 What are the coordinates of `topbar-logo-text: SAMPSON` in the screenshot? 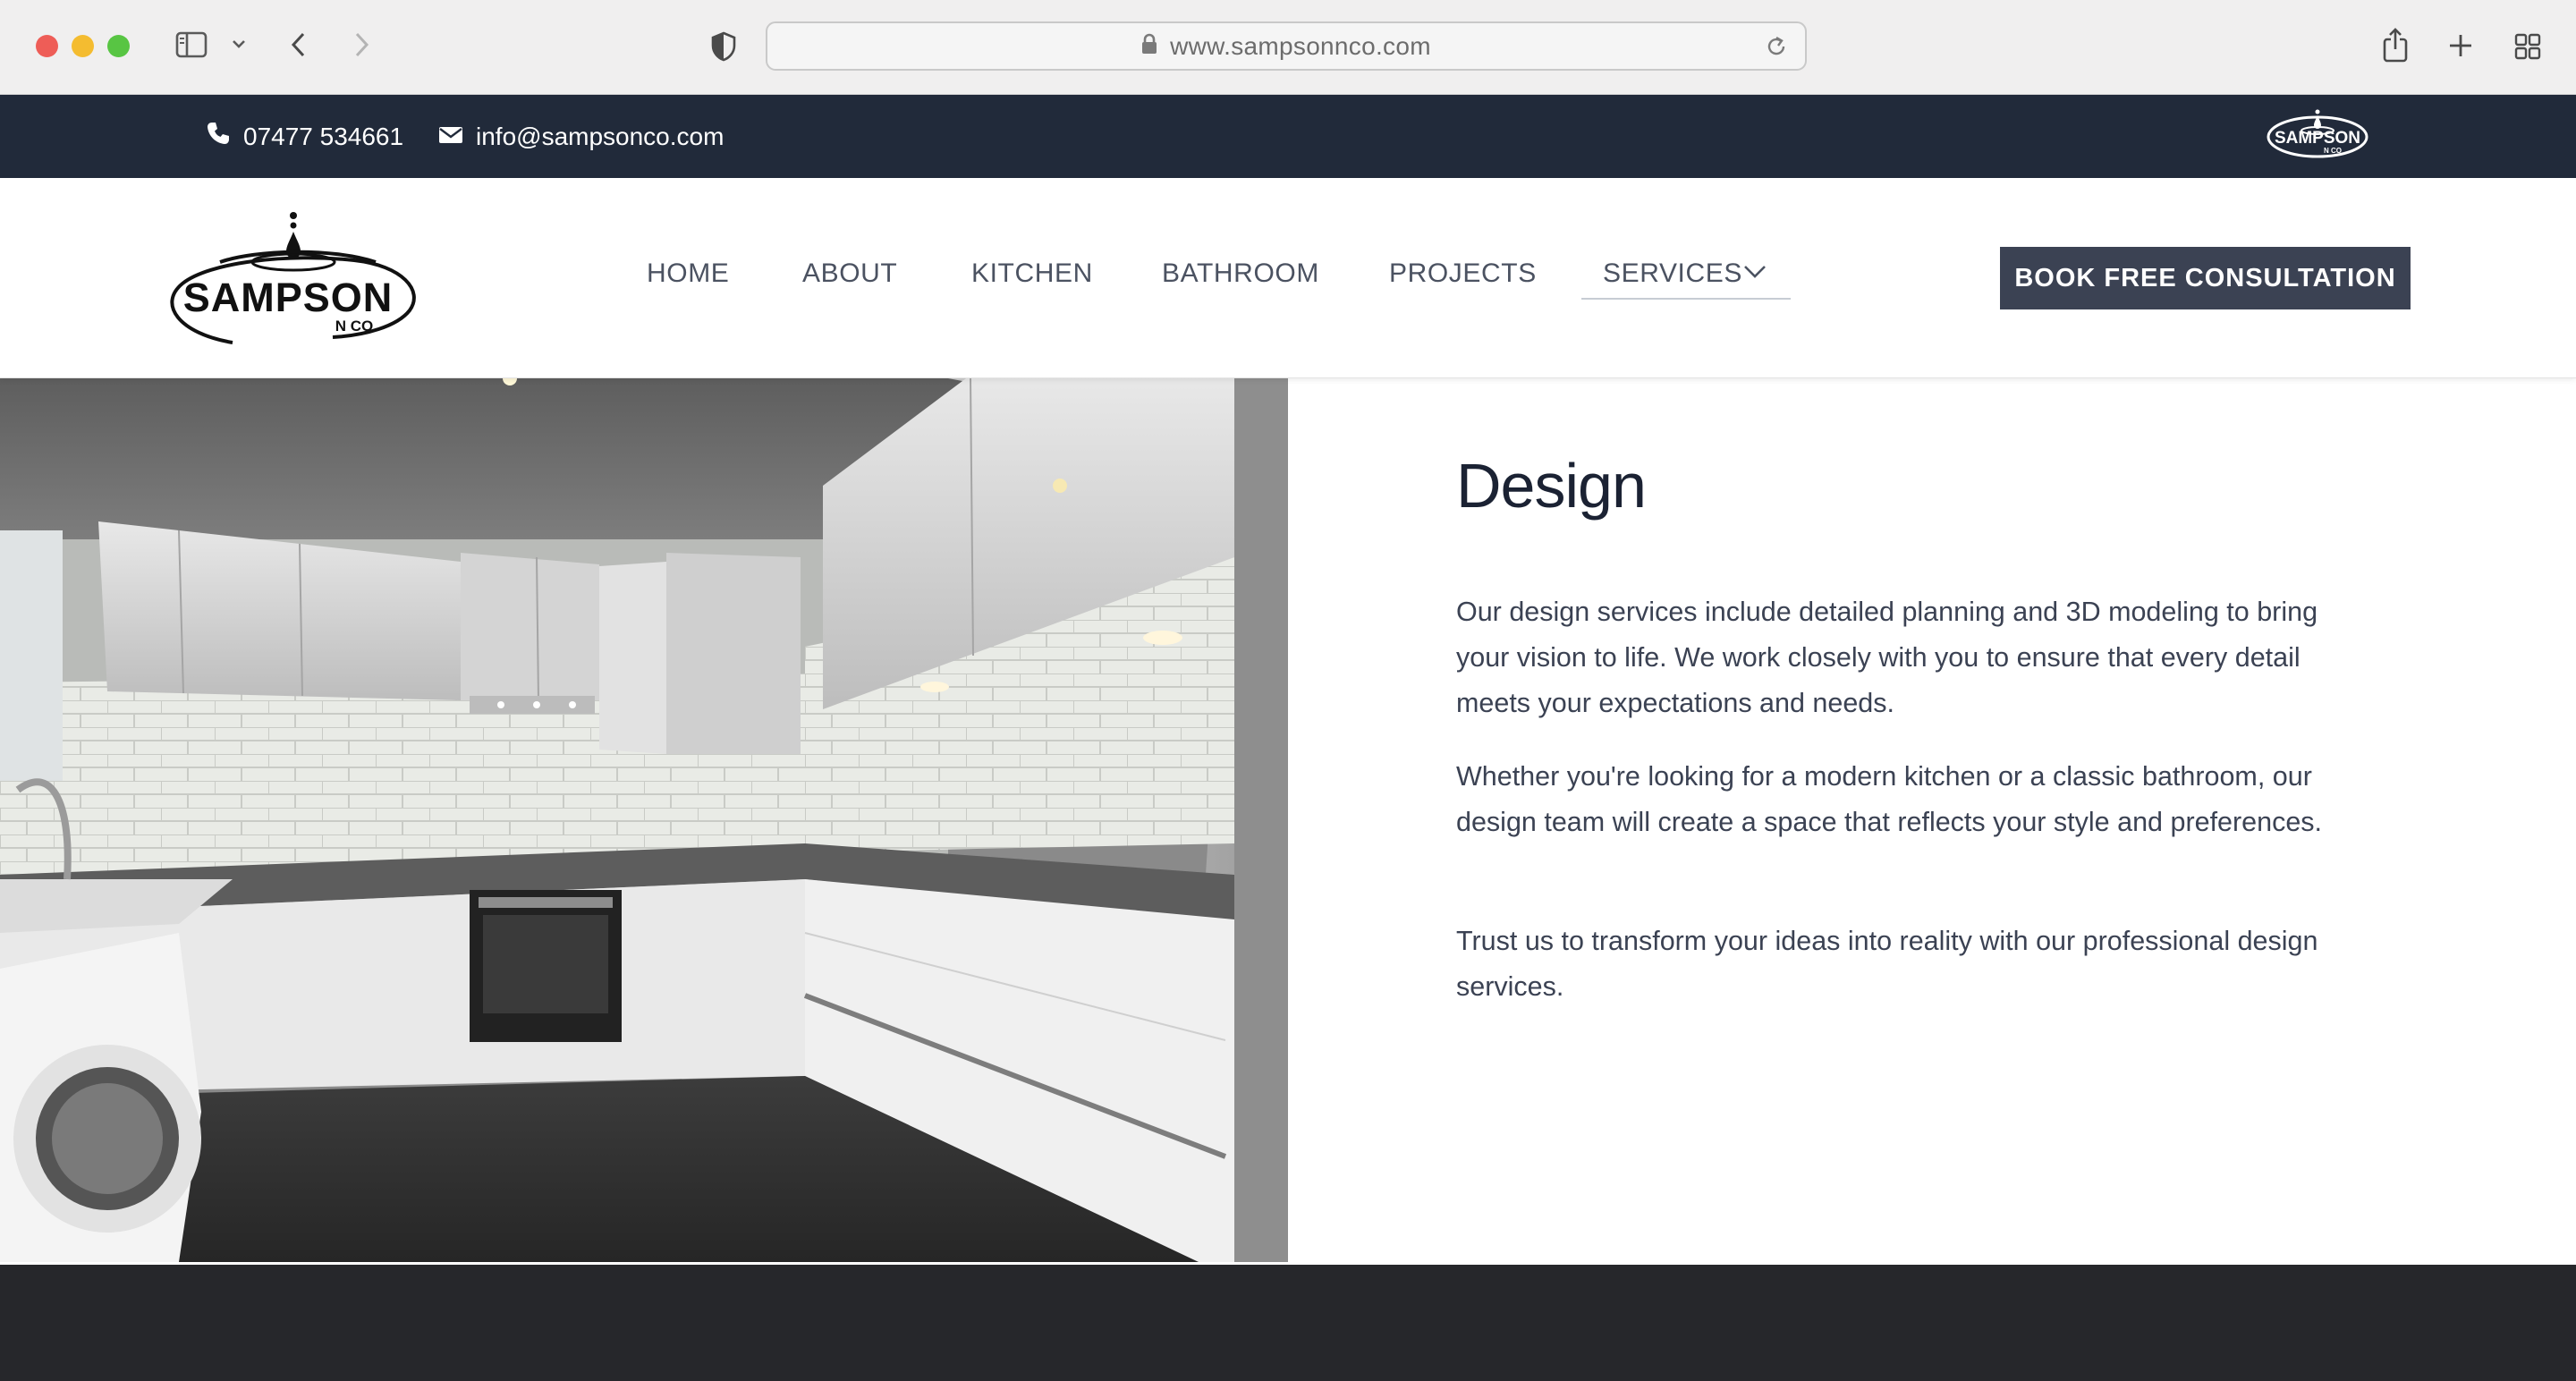 It's located at (2317, 138).